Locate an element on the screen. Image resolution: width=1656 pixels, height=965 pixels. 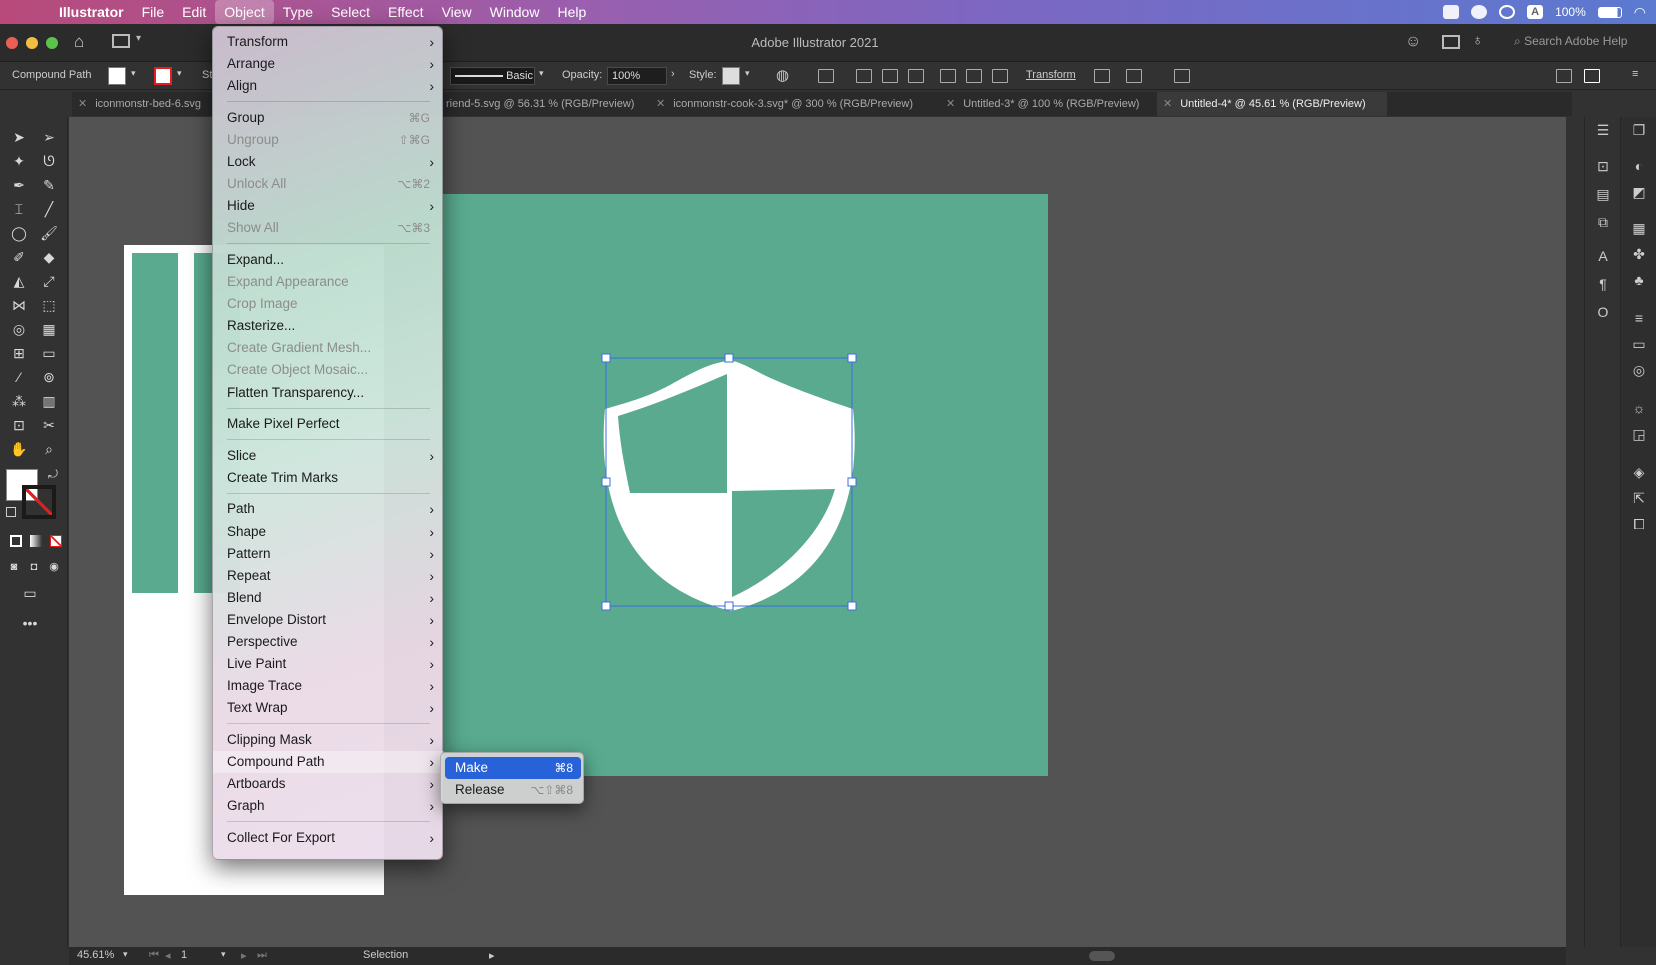
scale-tool-icon: ⤢ is located at coordinates (49, 281).